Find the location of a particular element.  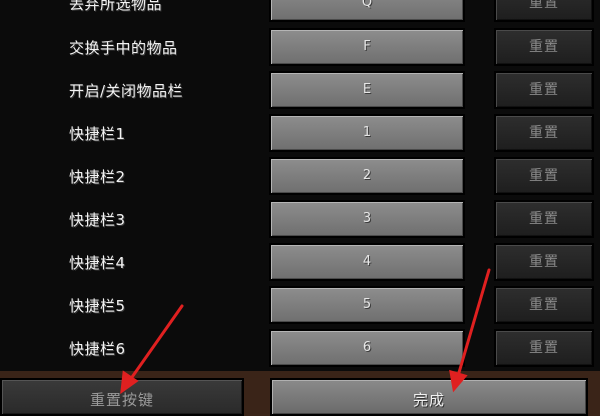

reset-button-drop-item: 重置 is located at coordinates (544, 11).